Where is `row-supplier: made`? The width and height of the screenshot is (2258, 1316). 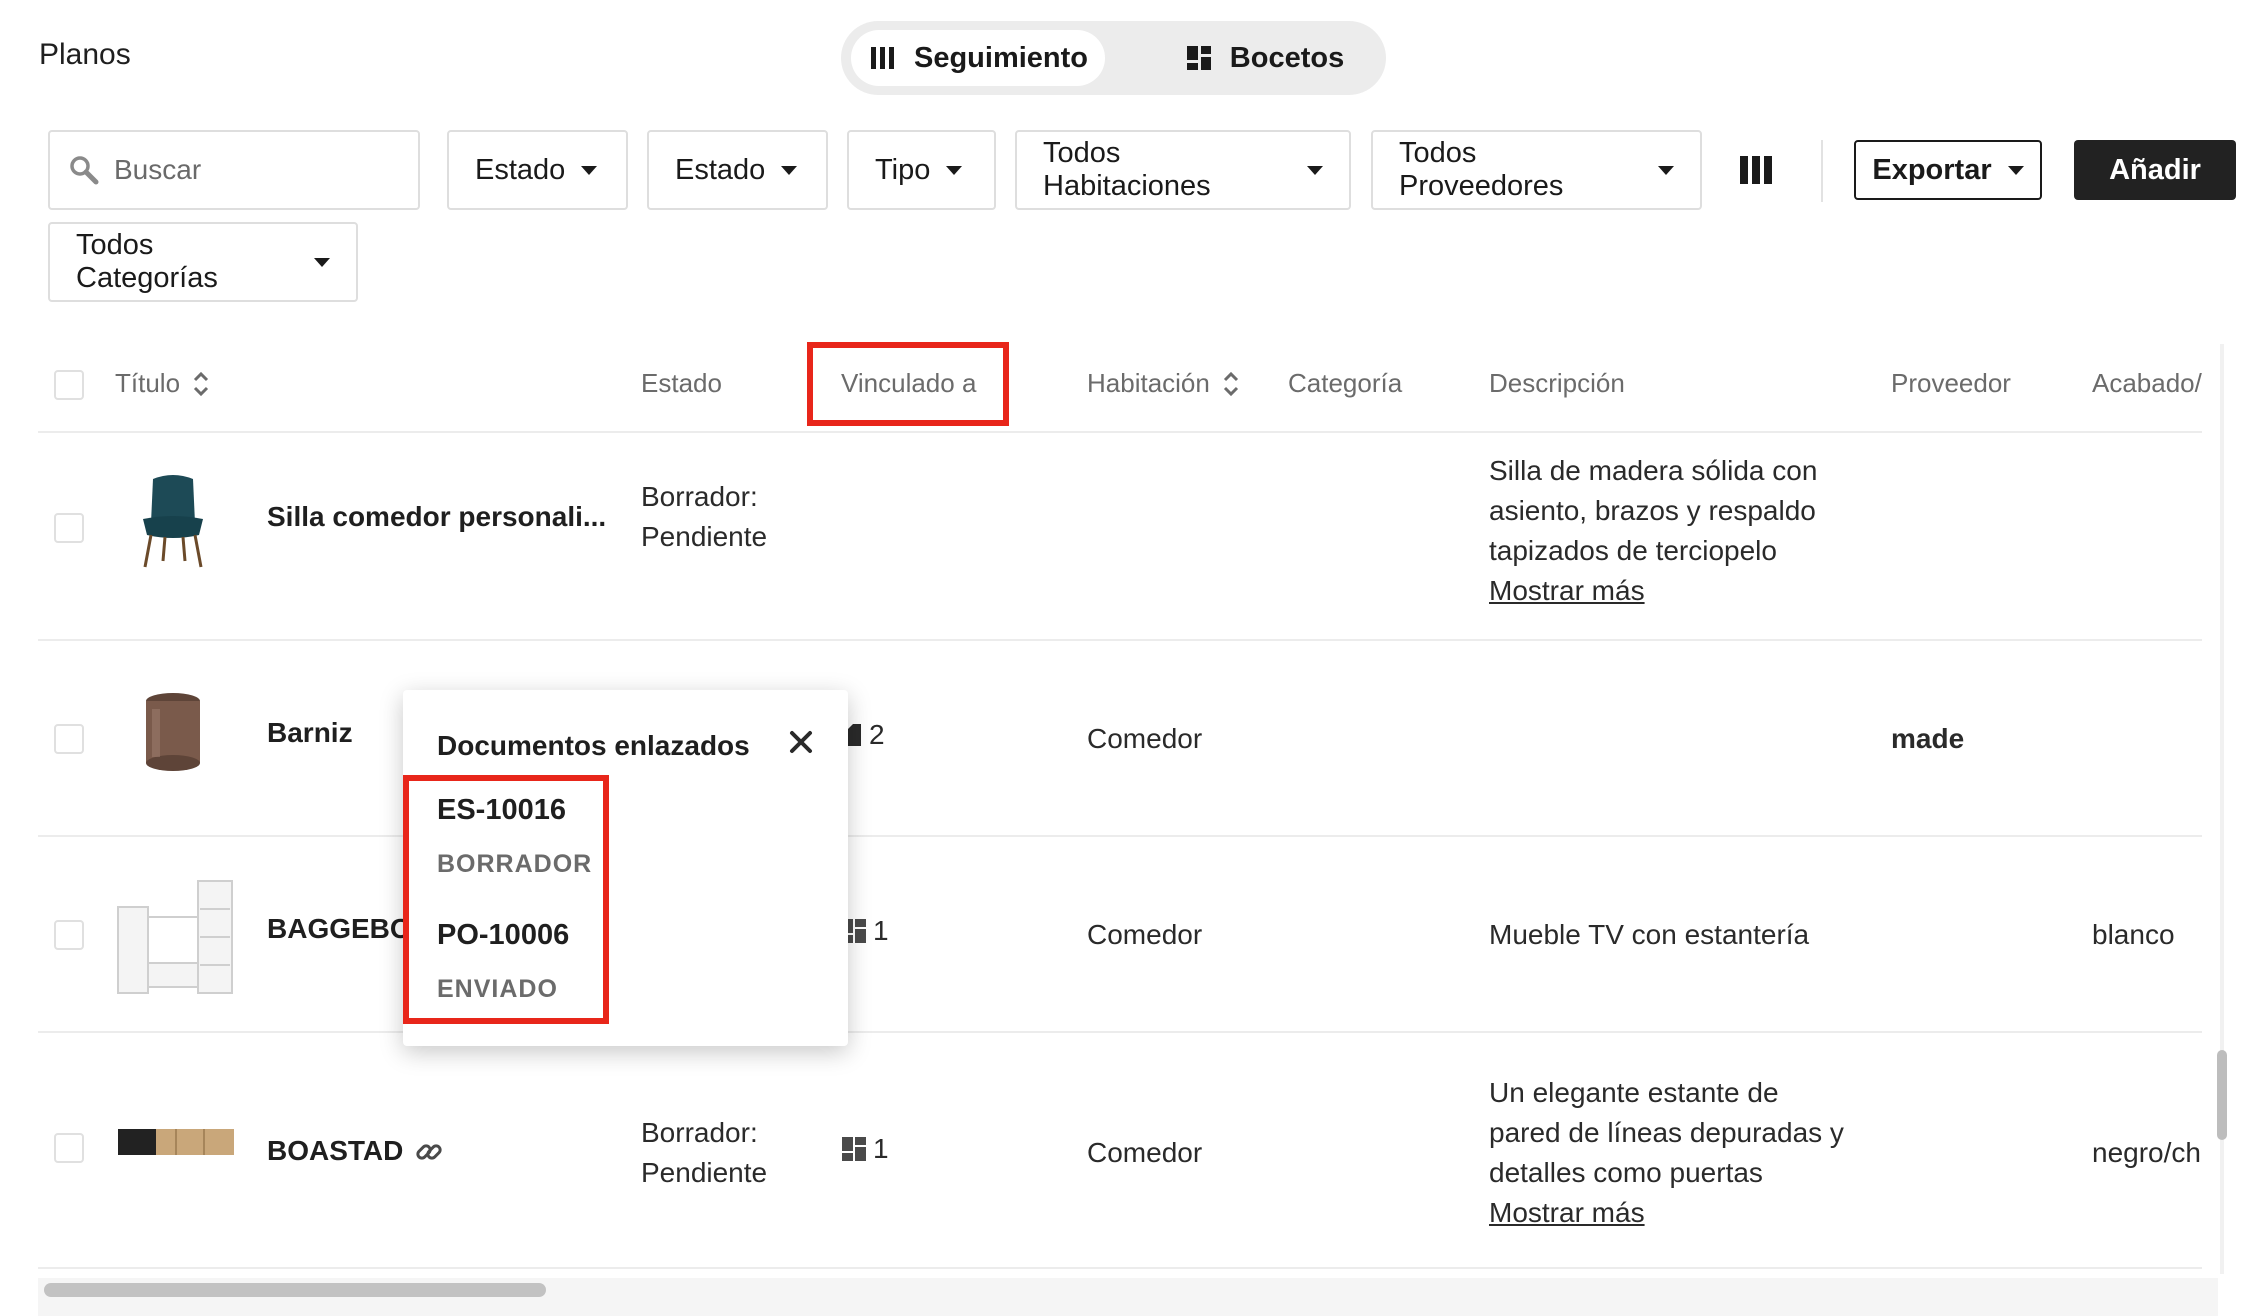 row-supplier: made is located at coordinates (1928, 738).